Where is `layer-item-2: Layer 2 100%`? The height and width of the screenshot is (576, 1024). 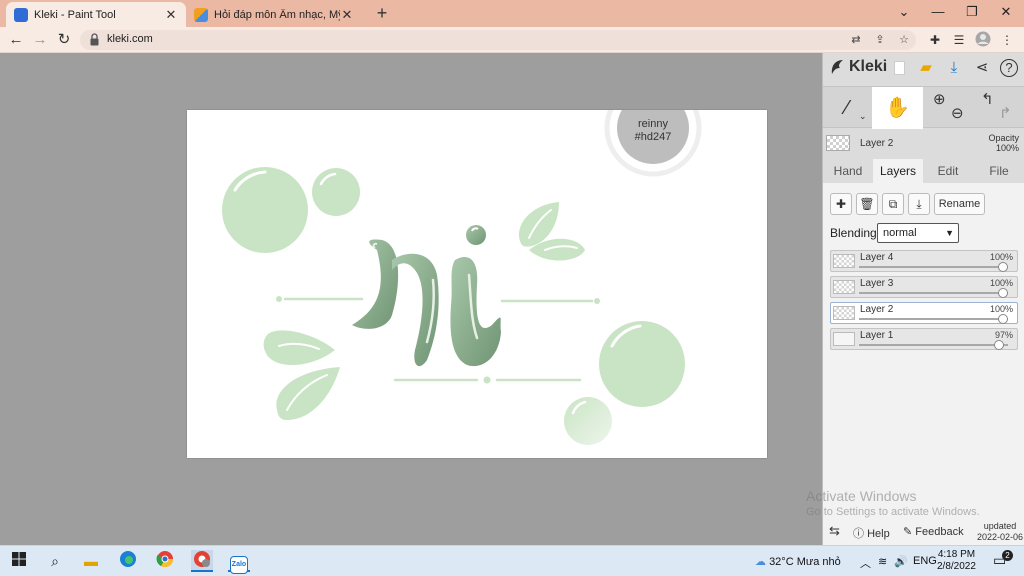
layer-item-2: Layer 2 100% is located at coordinates (924, 313).